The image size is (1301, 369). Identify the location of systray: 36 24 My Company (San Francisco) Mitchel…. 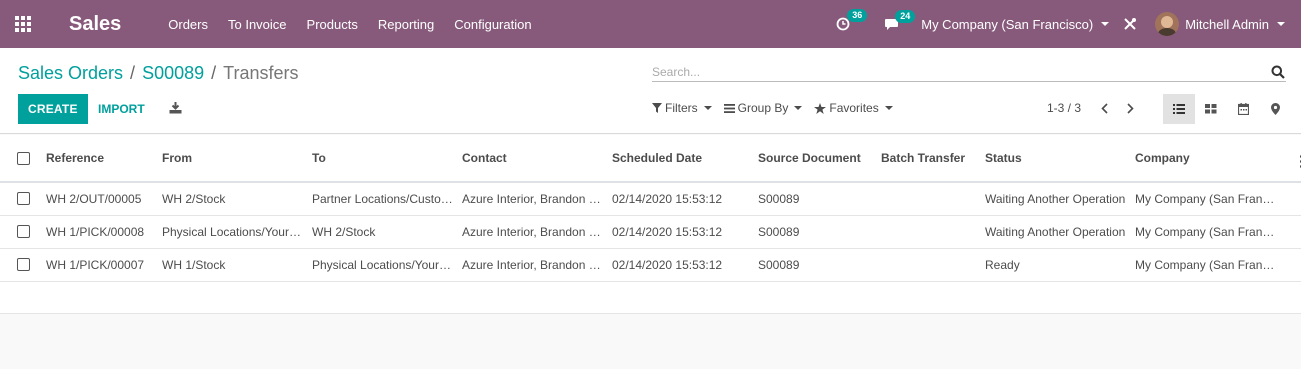
(1068, 24).